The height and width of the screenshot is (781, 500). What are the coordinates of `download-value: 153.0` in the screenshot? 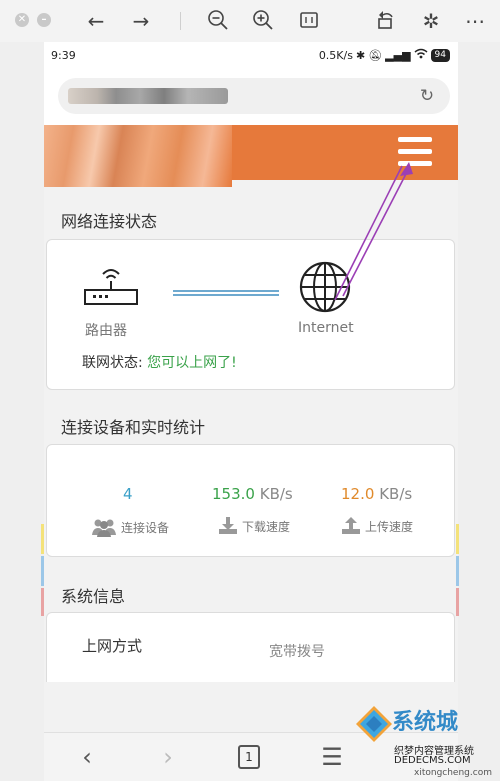 It's located at (233, 494).